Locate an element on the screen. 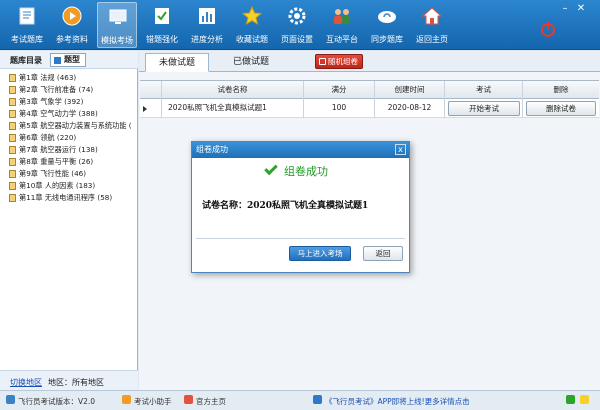  tree-item-chapter-1: 第1章 法规 (463) is located at coordinates (73, 78).